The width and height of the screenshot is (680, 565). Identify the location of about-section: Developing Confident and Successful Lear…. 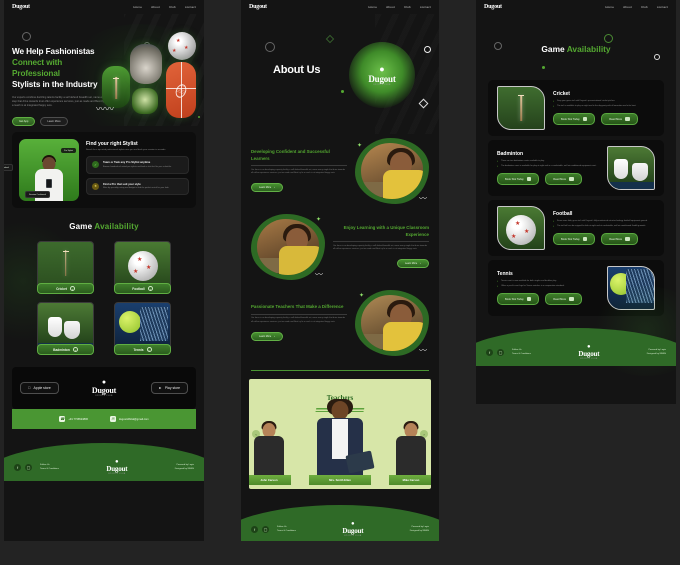
(340, 171).